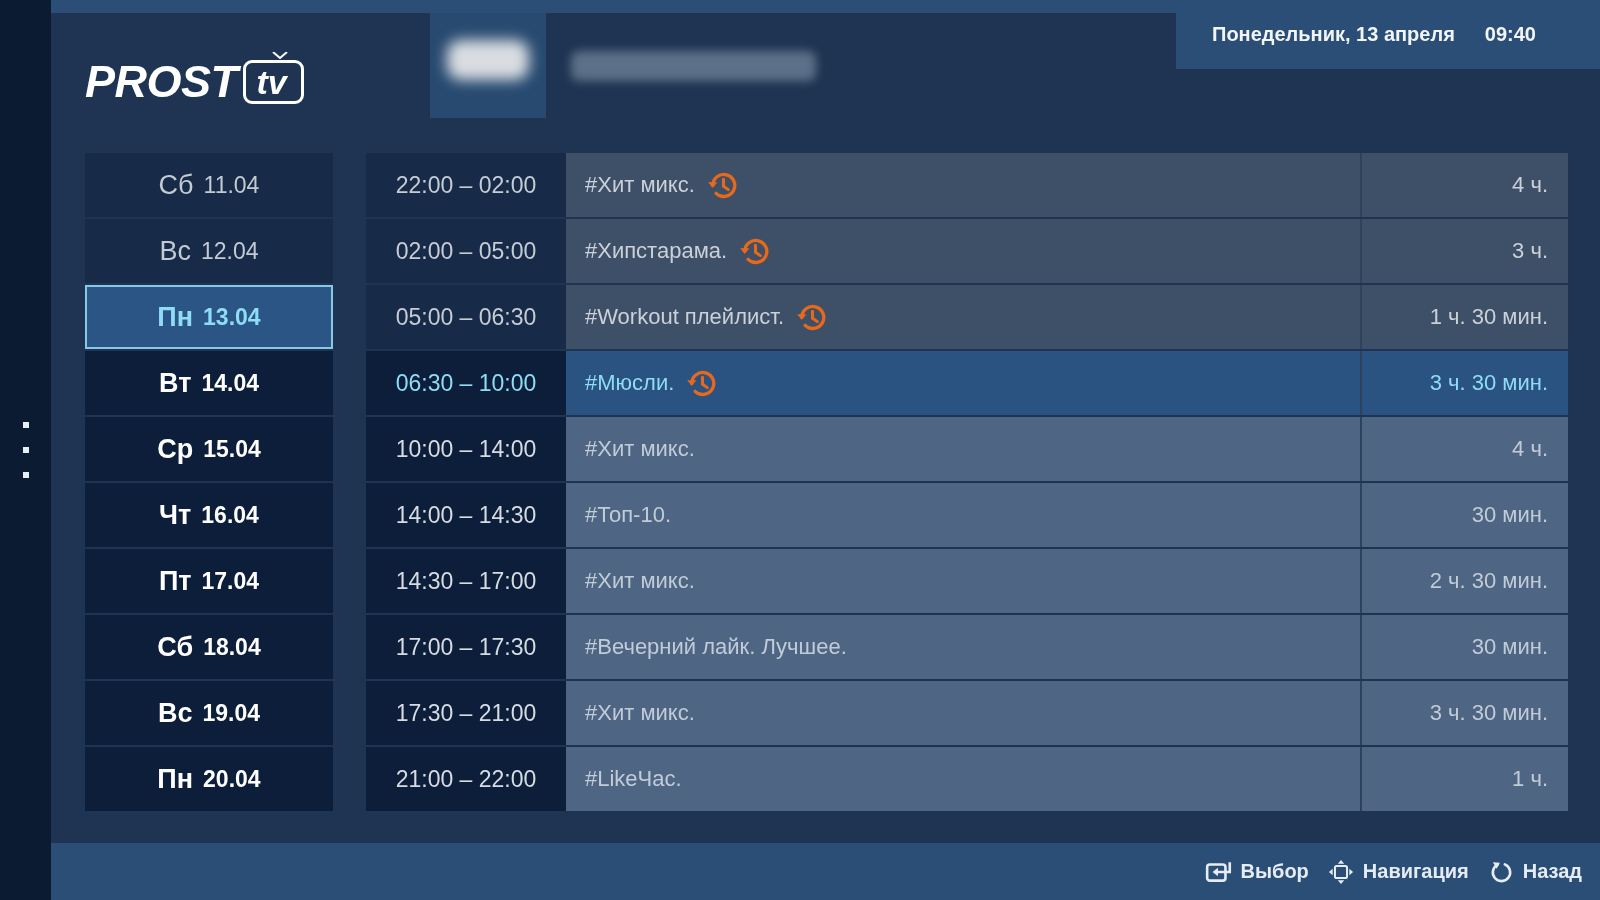 This screenshot has width=1600, height=900. What do you see at coordinates (209, 713) in the screenshot?
I see `day-tab: Вс 19.04` at bounding box center [209, 713].